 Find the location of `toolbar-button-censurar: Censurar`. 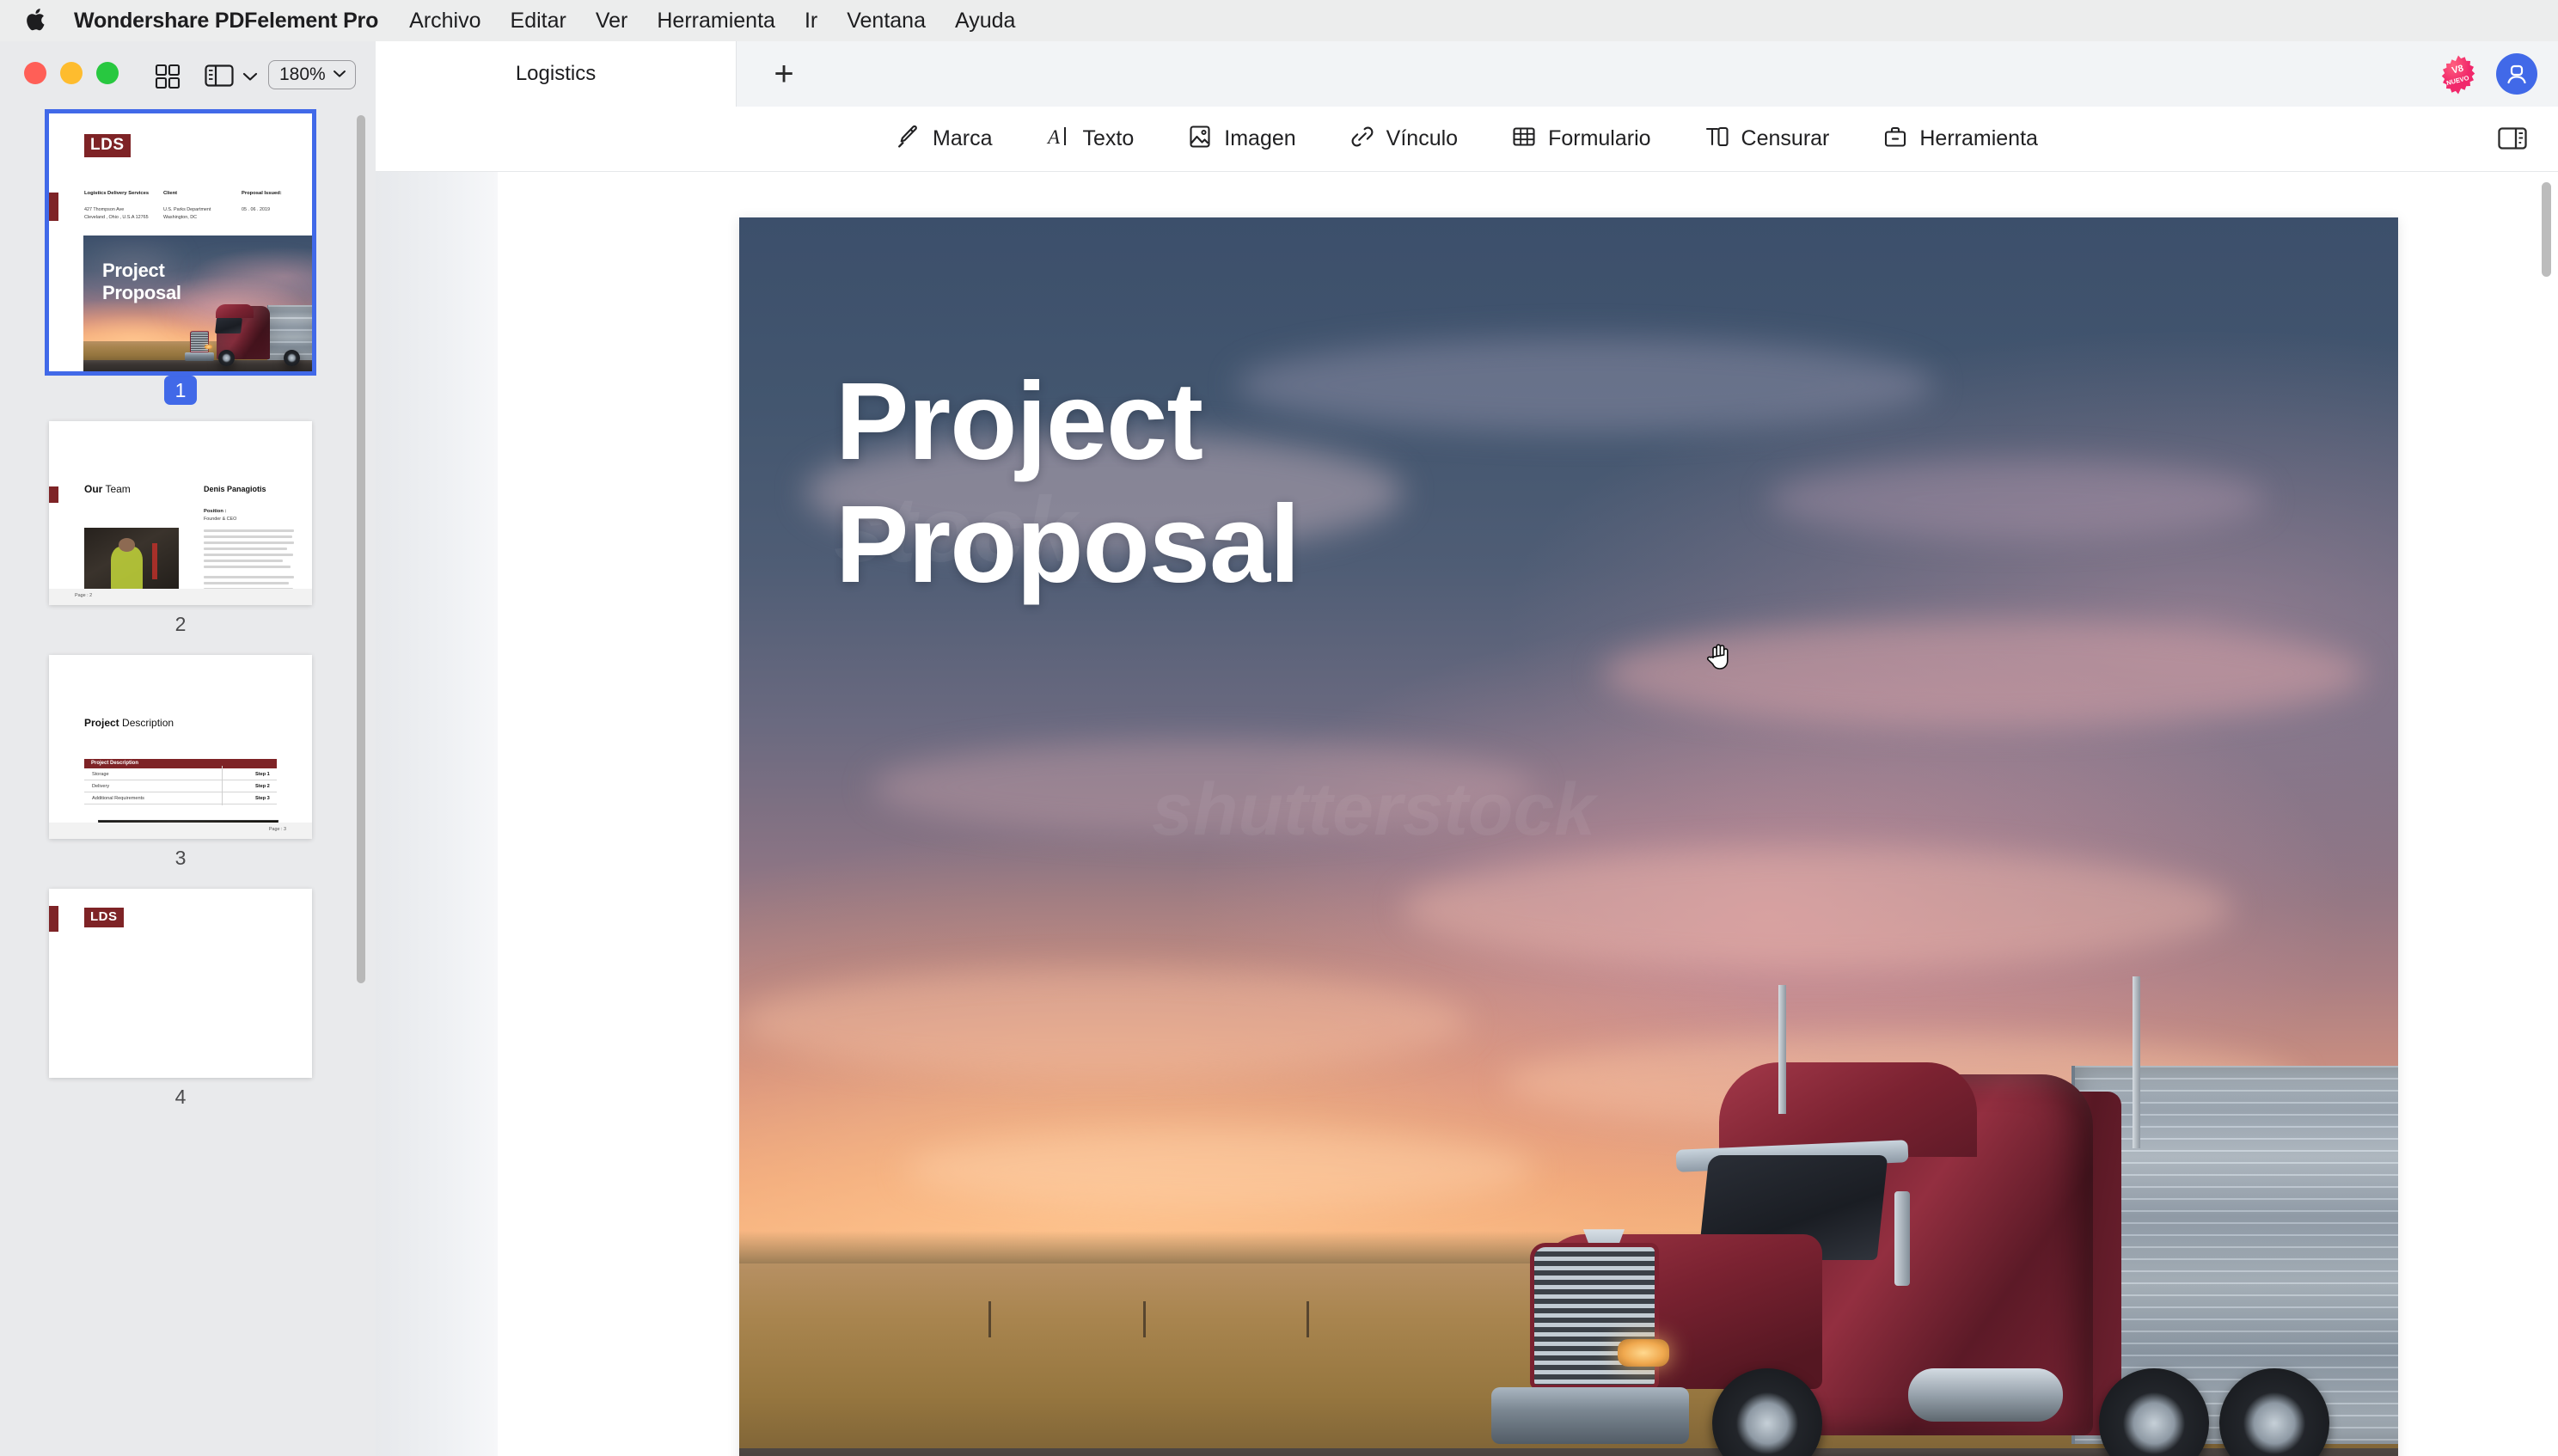

toolbar-button-censurar: Censurar is located at coordinates (1767, 139).